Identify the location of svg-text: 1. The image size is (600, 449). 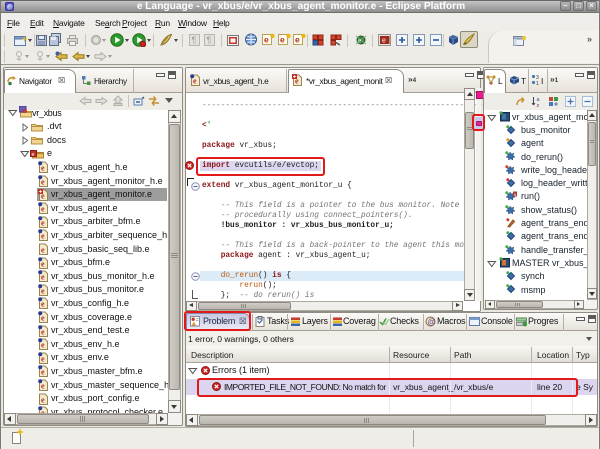
(537, 83).